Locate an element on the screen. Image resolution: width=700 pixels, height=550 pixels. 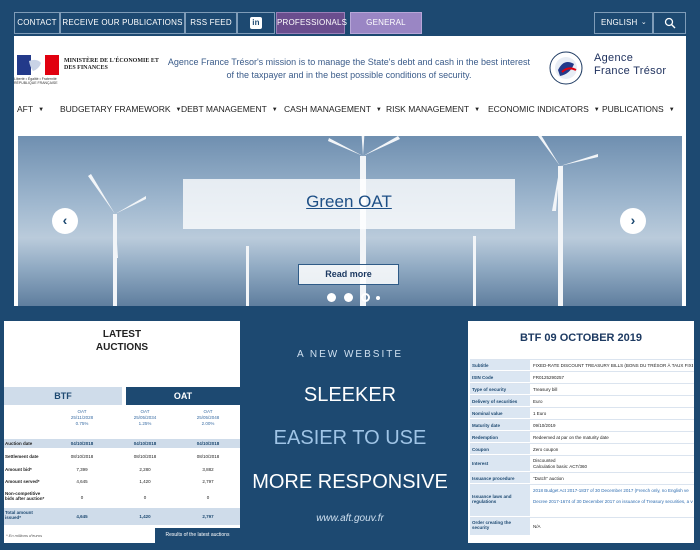
promo-url: www.aft.gouv.fr is located at coordinates (350, 518).